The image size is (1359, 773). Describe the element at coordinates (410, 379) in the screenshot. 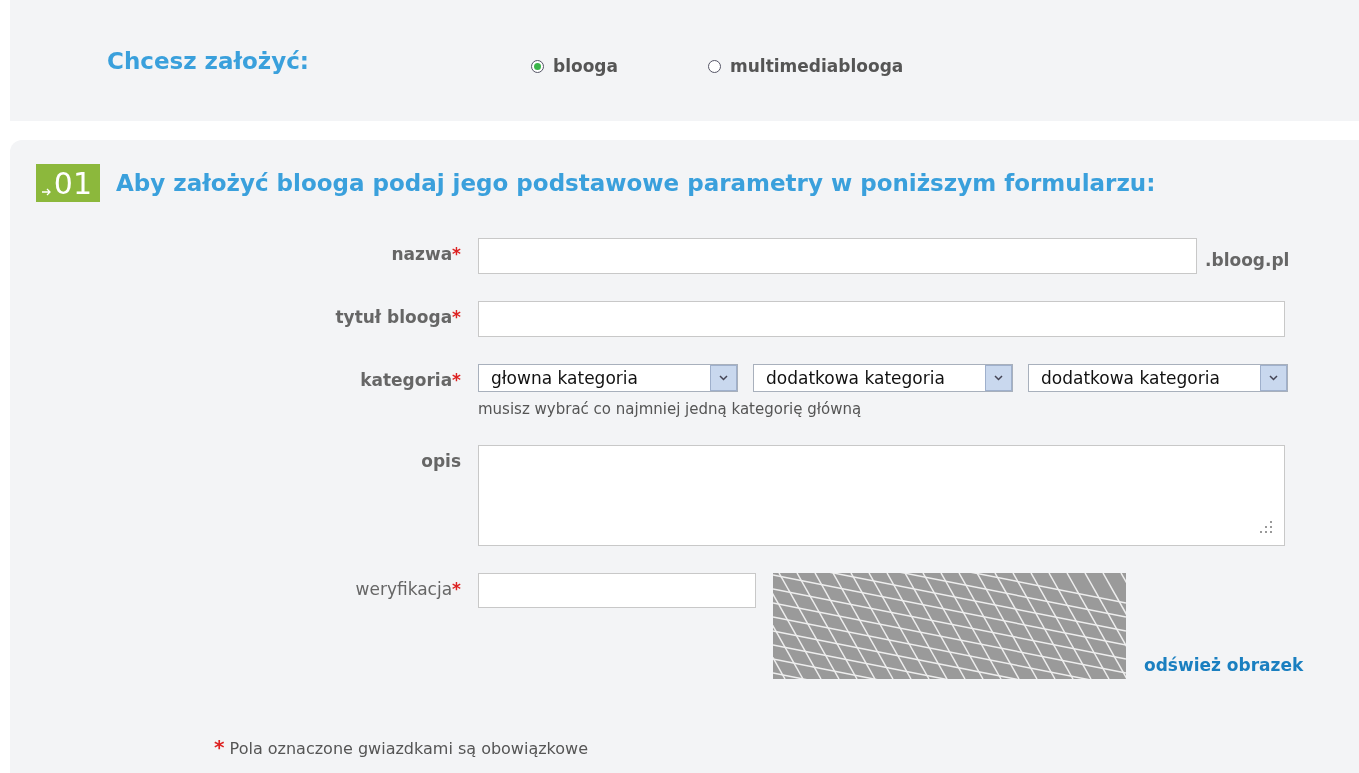

I see `field-label: kategoria*` at that location.